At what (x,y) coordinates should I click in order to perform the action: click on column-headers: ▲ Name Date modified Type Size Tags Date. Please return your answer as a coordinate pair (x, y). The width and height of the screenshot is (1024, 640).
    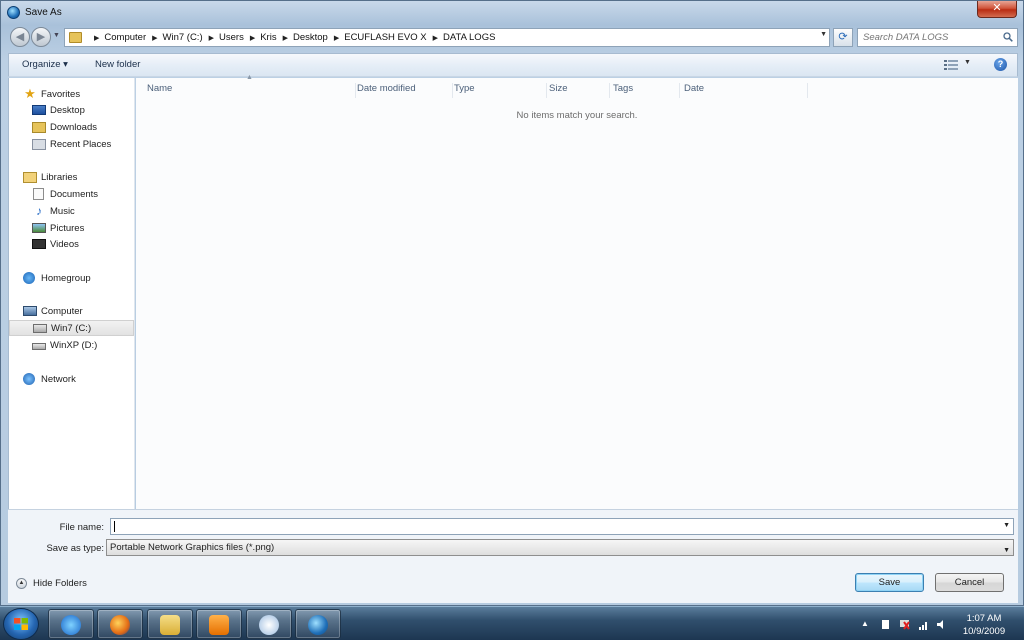
    Looking at the image, I should click on (577, 86).